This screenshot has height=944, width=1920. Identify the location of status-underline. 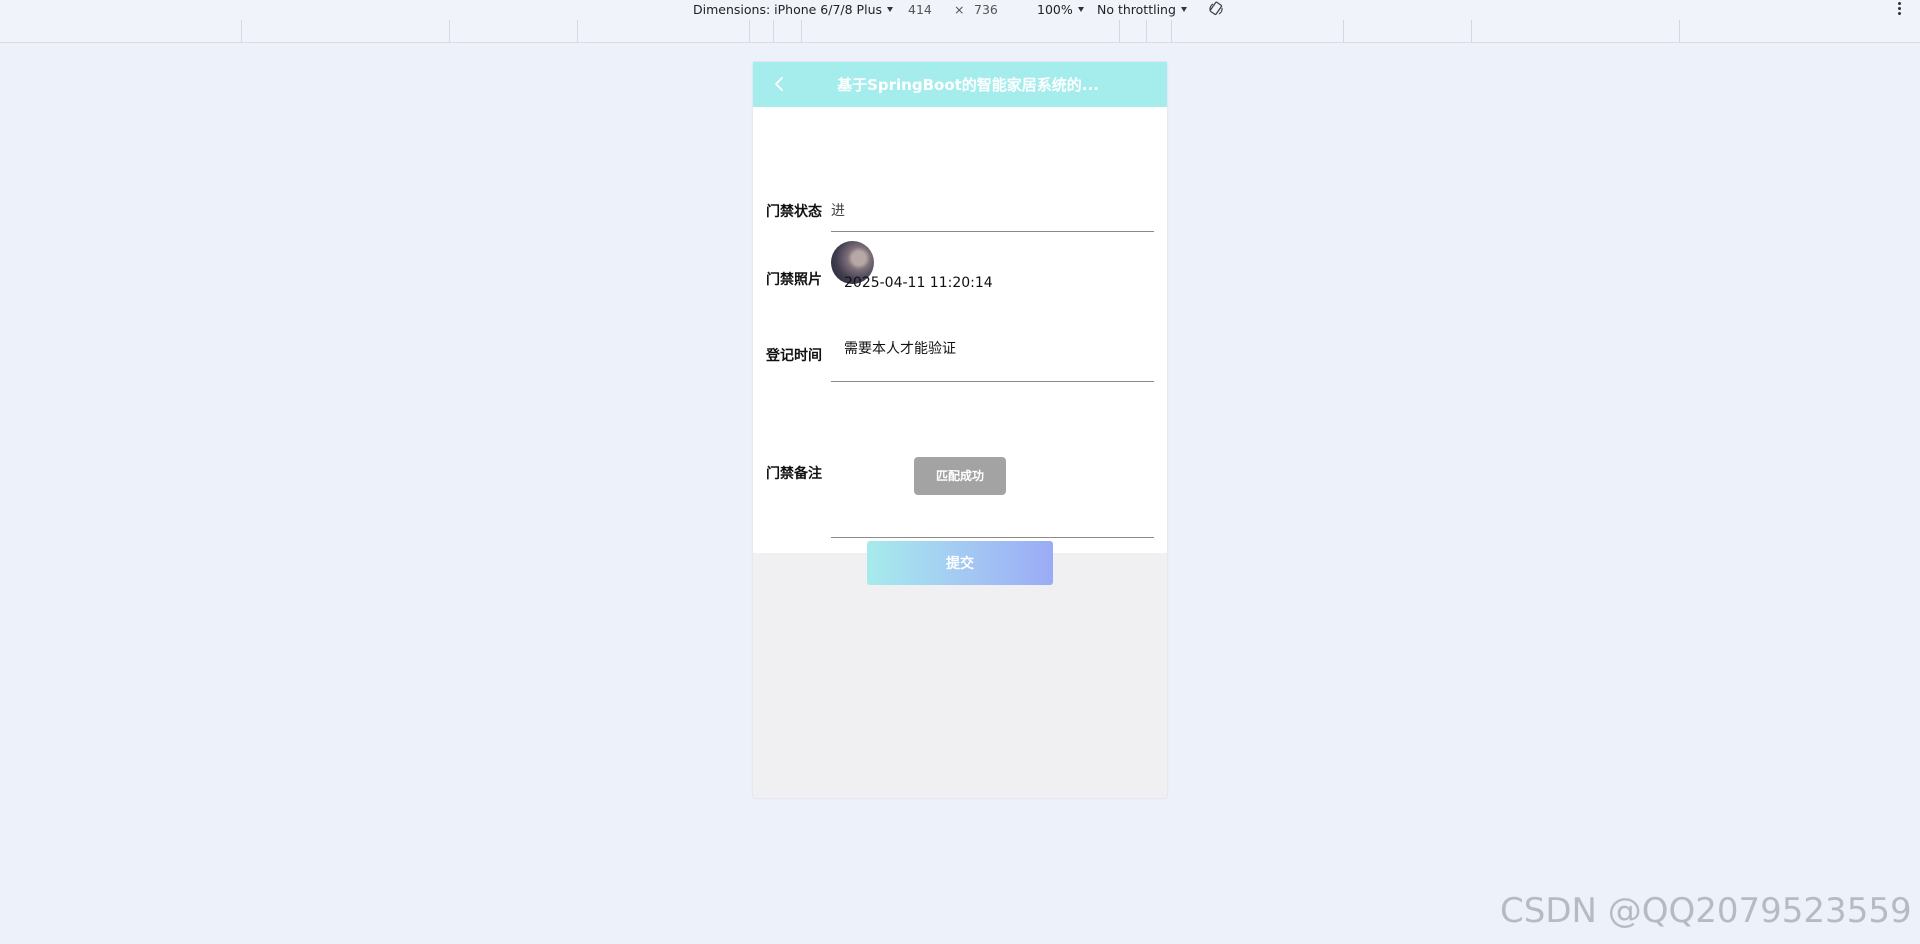
(992, 231).